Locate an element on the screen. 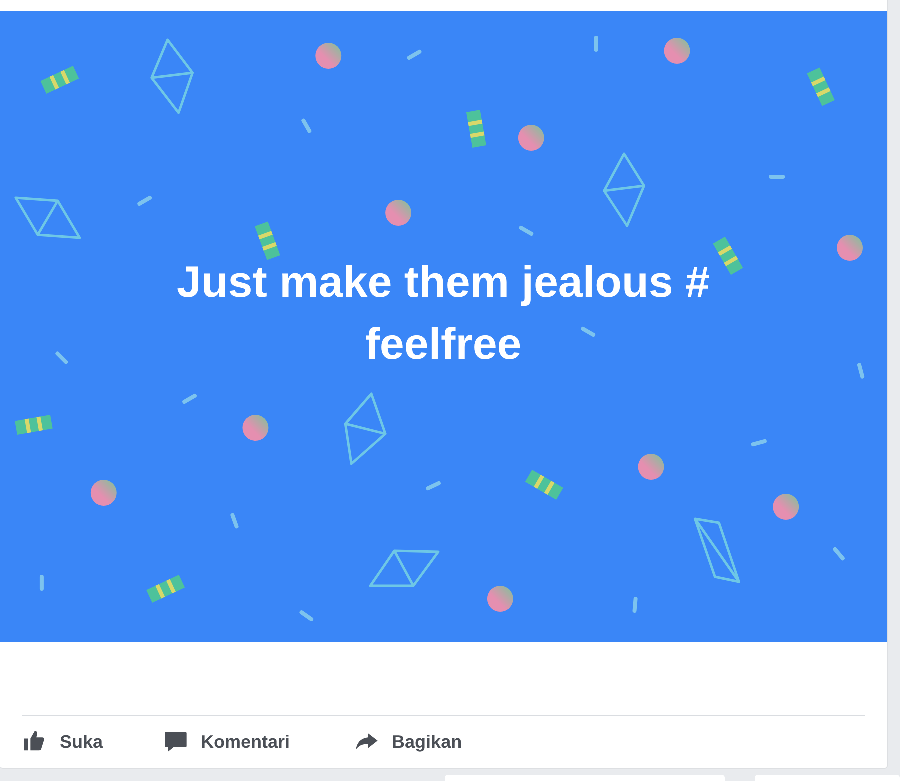  post-text: Just make them jealous # feelfree is located at coordinates (444, 314).